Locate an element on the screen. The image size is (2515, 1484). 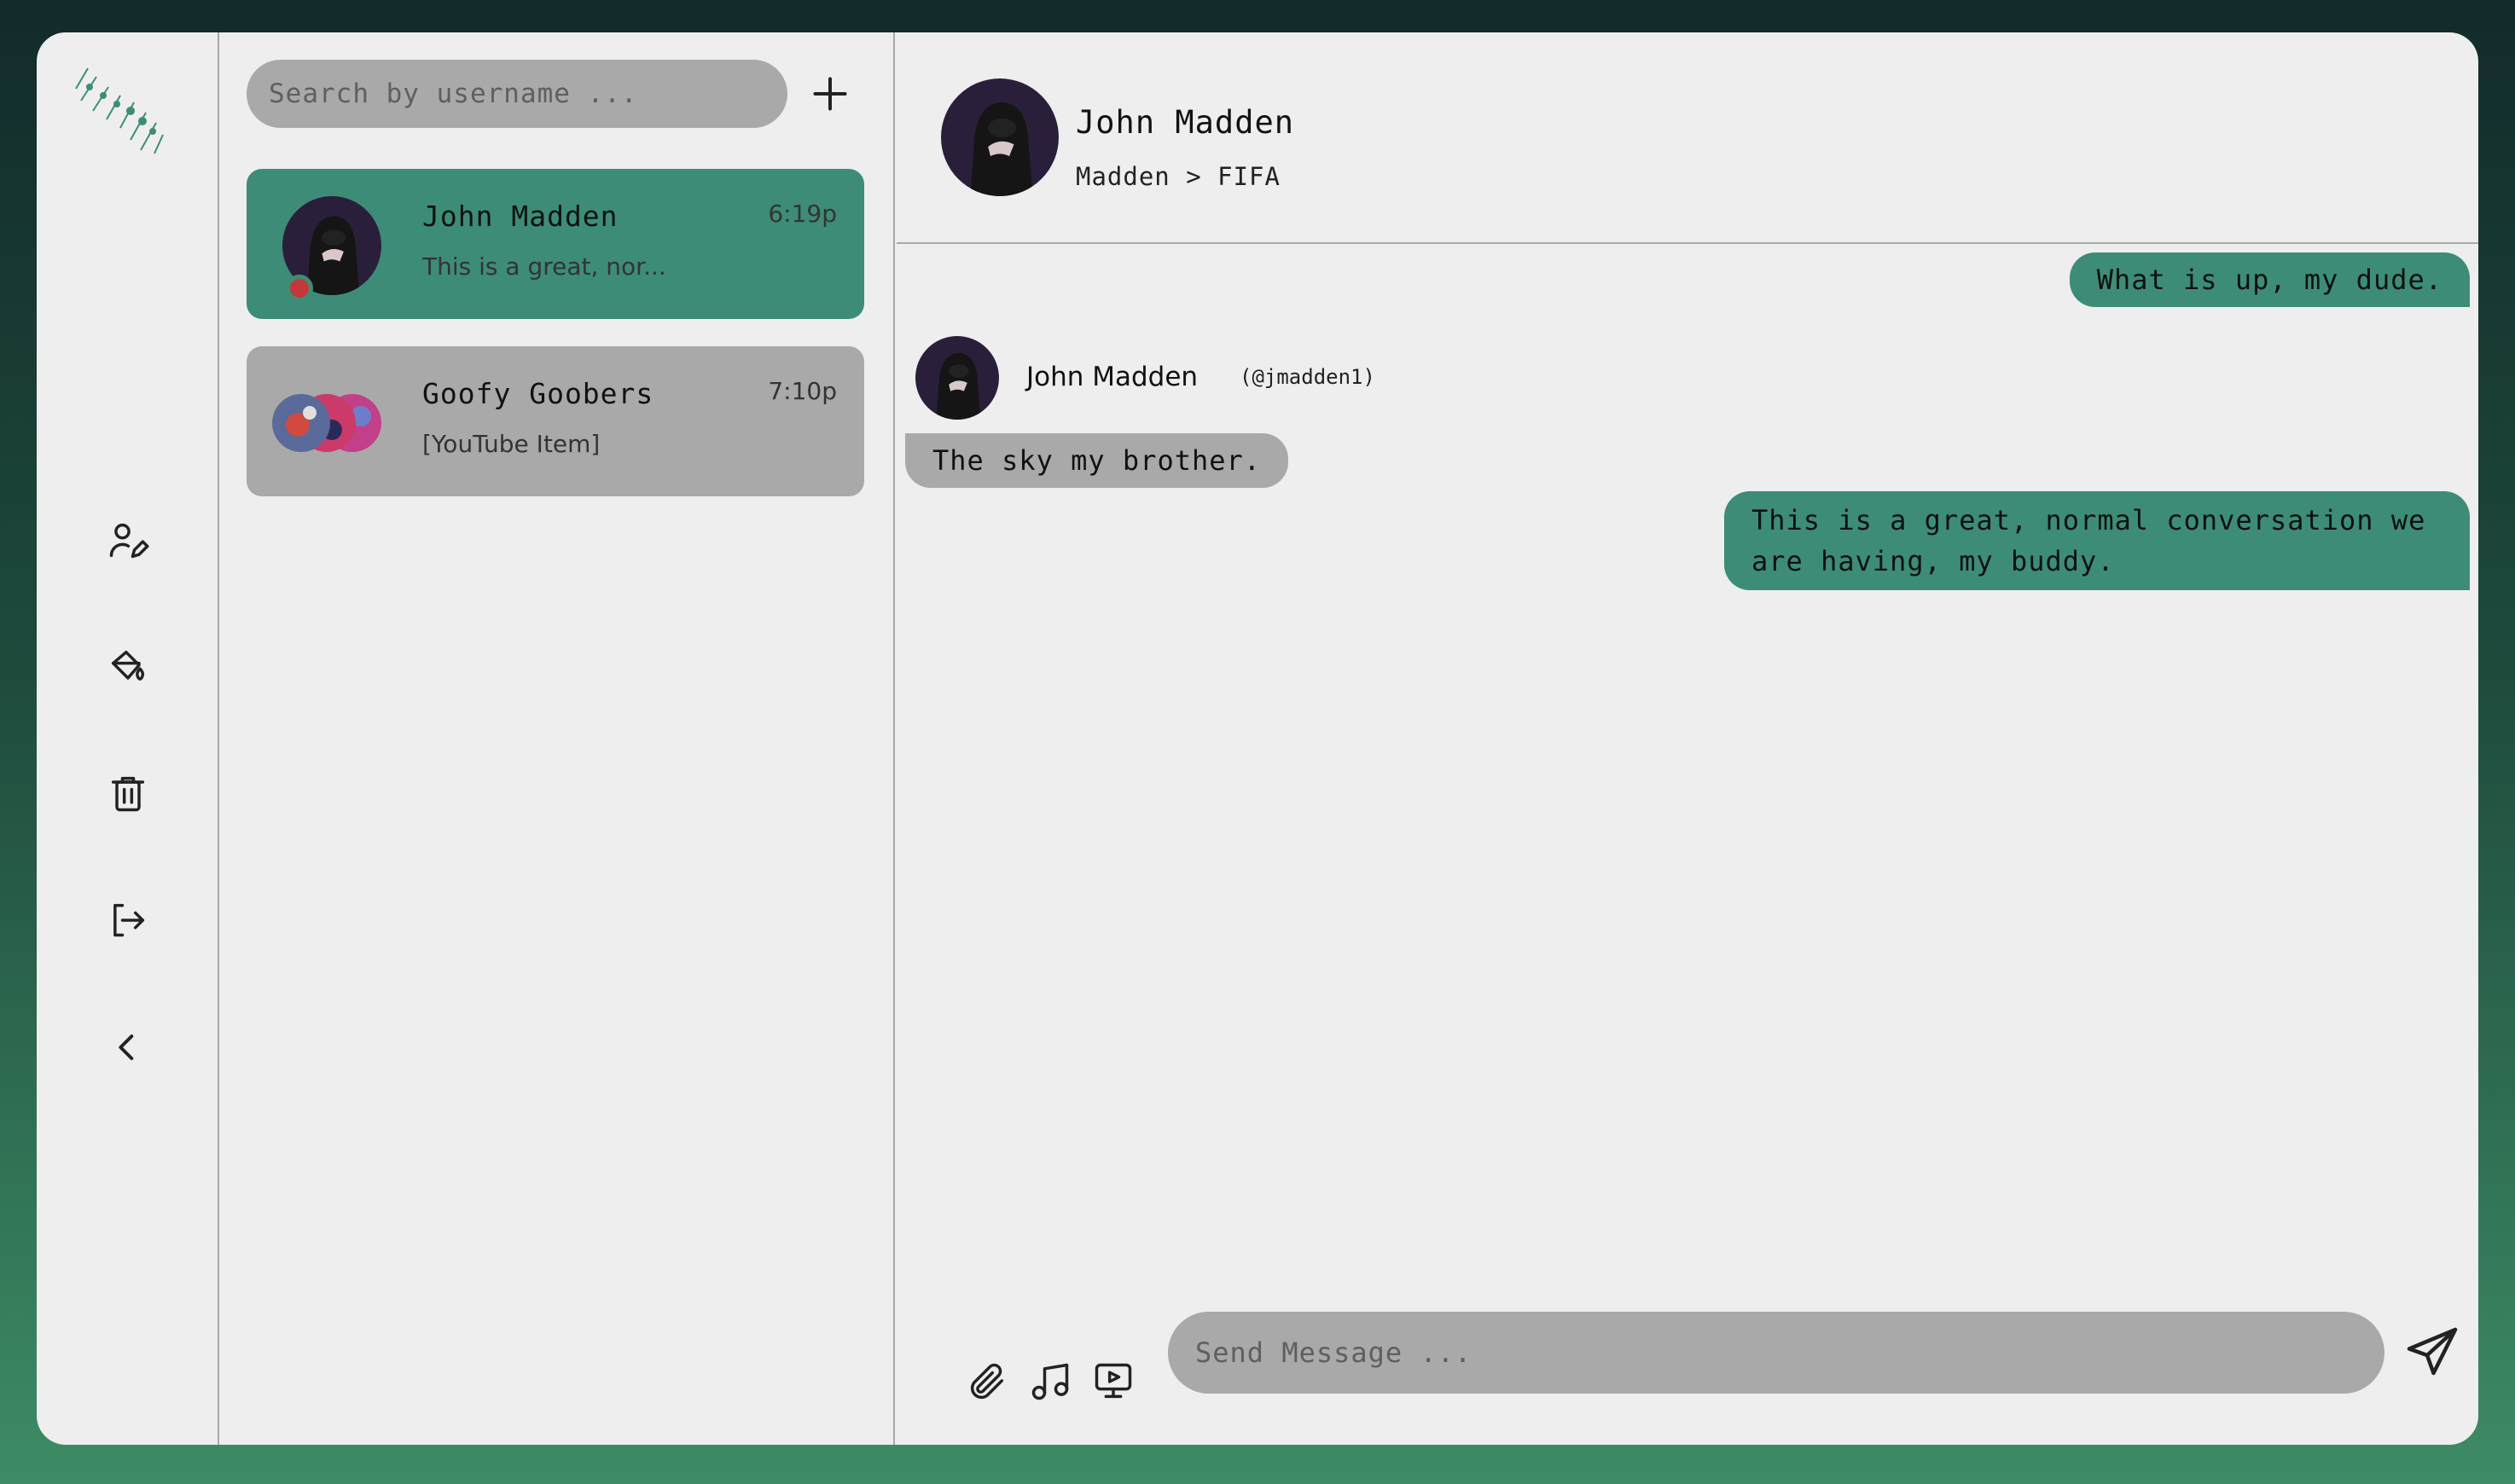
audio-button is located at coordinates (1050, 1381).